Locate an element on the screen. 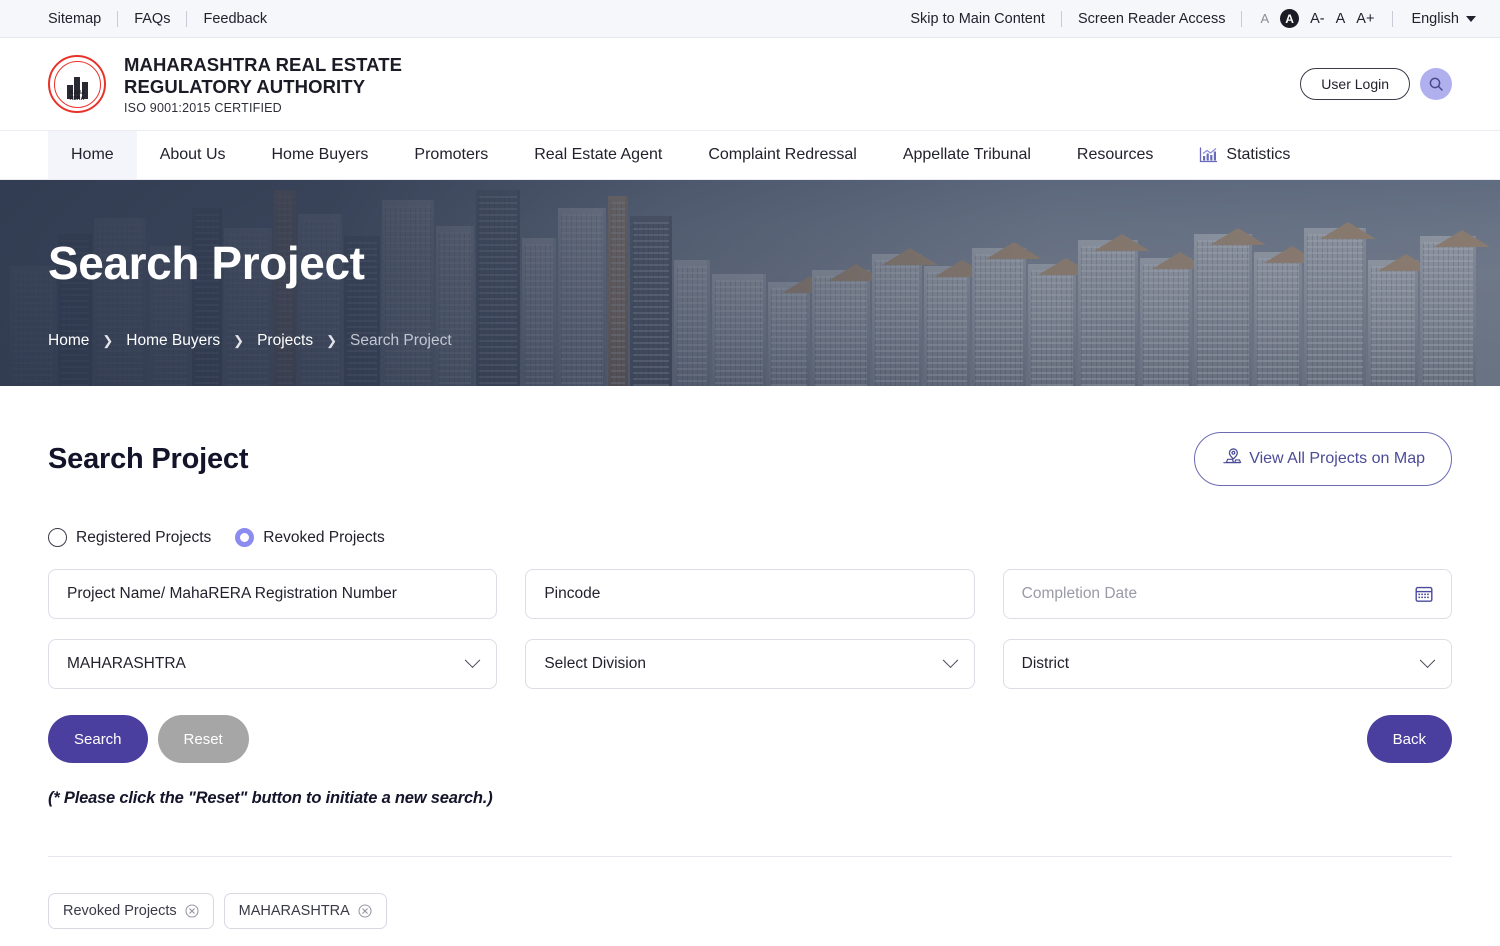 The image size is (1500, 946). radio-label: Registered Projects is located at coordinates (144, 537).